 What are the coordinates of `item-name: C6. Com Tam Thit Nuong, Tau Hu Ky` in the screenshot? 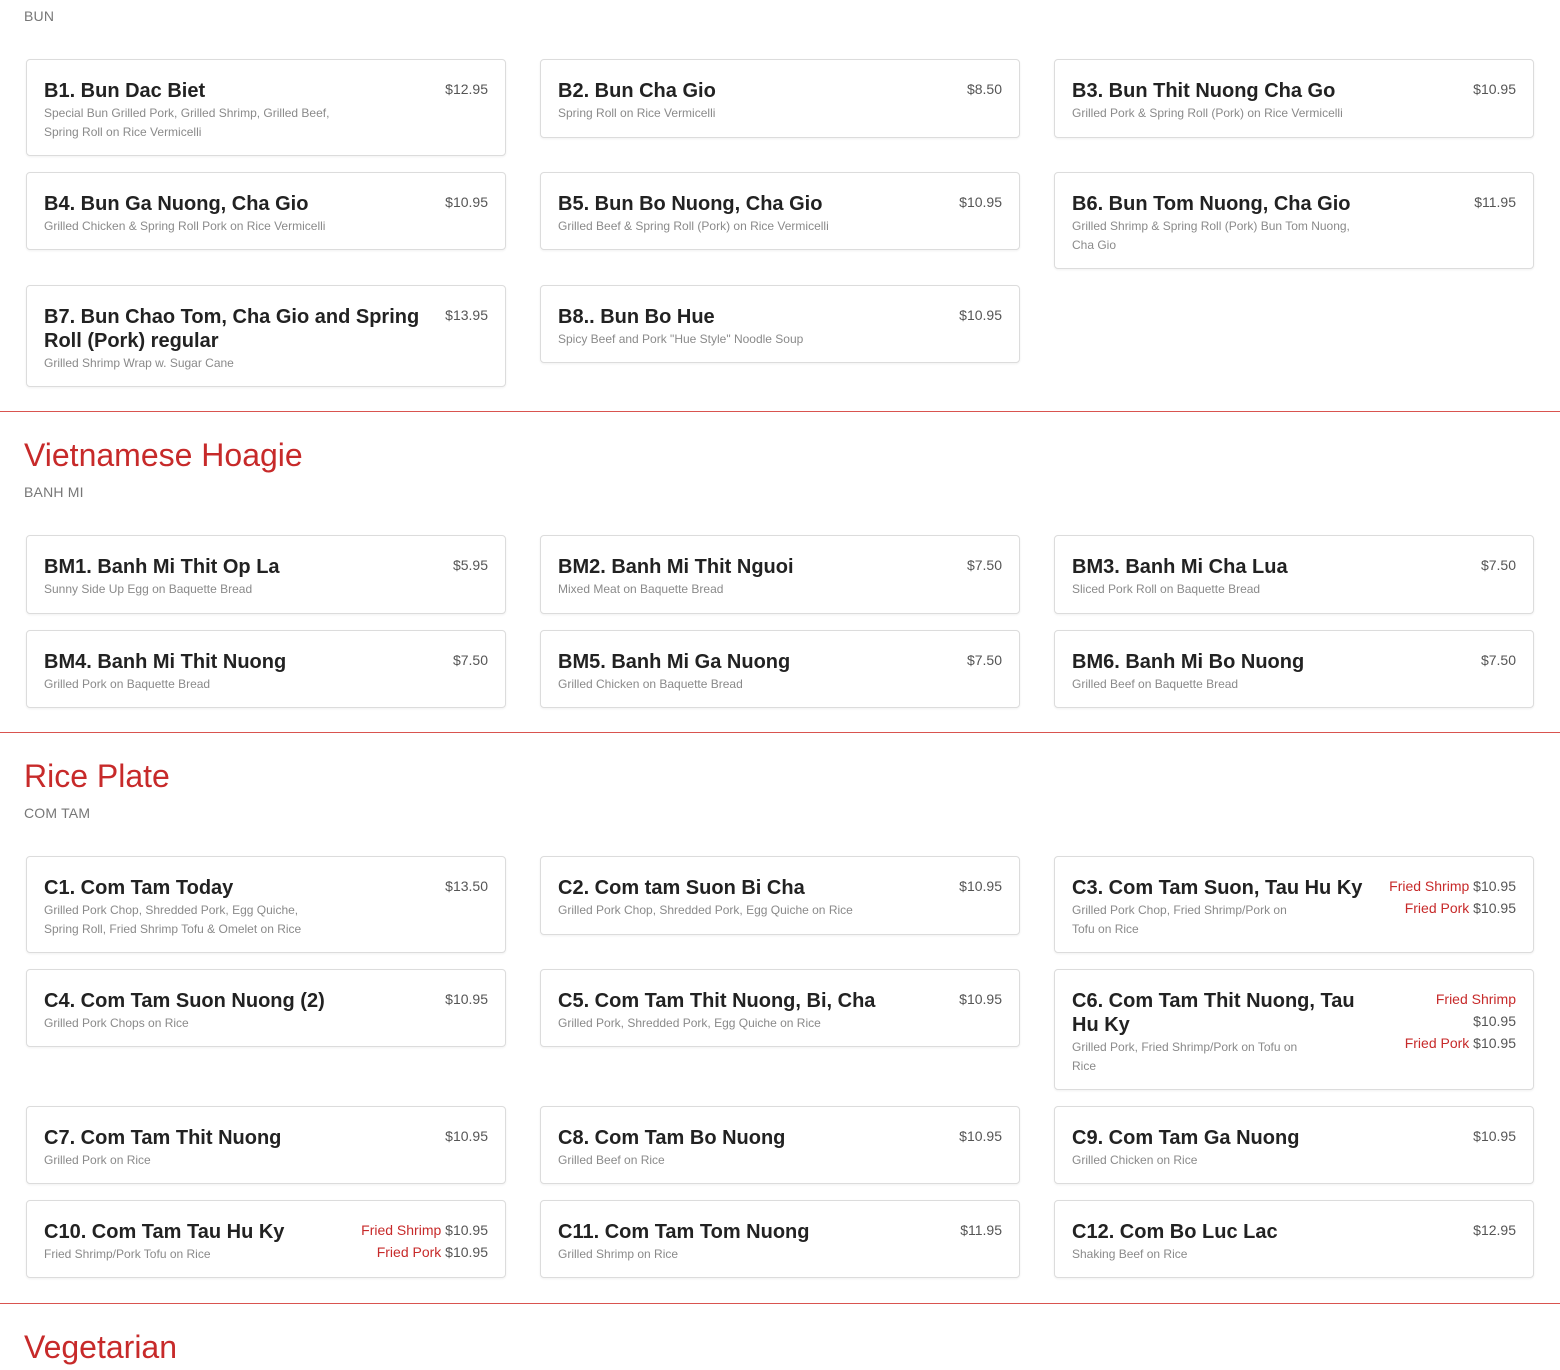 It's located at (1213, 1013).